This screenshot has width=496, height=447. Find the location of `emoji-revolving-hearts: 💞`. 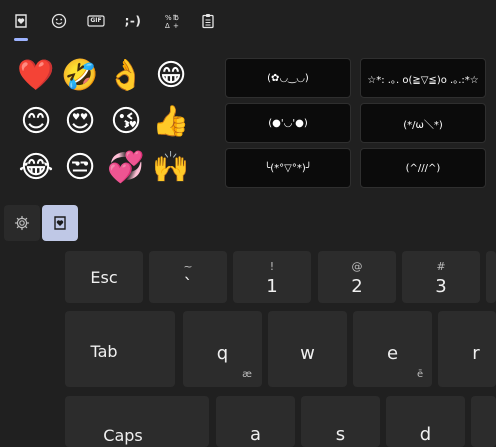

emoji-revolving-hearts: 💞 is located at coordinates (126, 168).